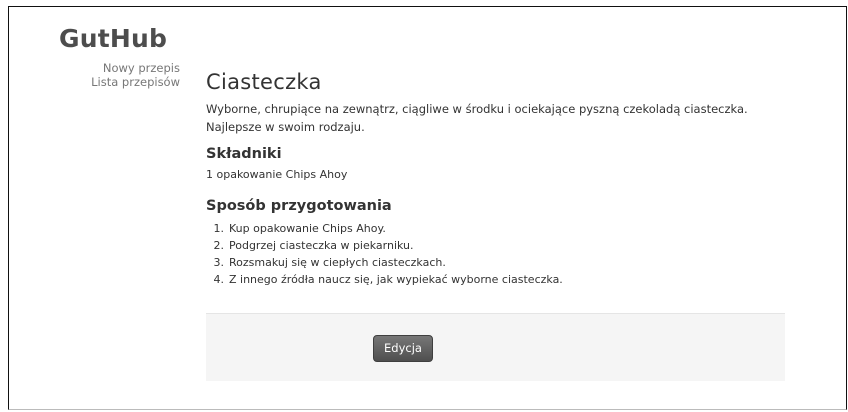  What do you see at coordinates (113, 39) in the screenshot?
I see `brand-logo: GutHub` at bounding box center [113, 39].